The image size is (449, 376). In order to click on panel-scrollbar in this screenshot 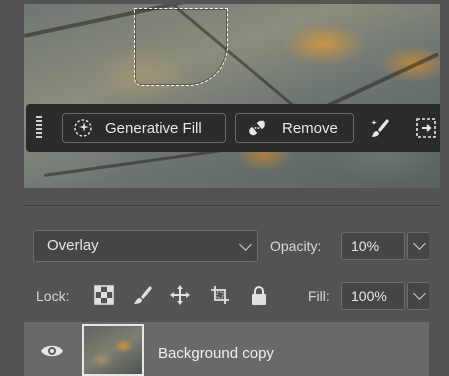, I will do `click(434, 291)`.